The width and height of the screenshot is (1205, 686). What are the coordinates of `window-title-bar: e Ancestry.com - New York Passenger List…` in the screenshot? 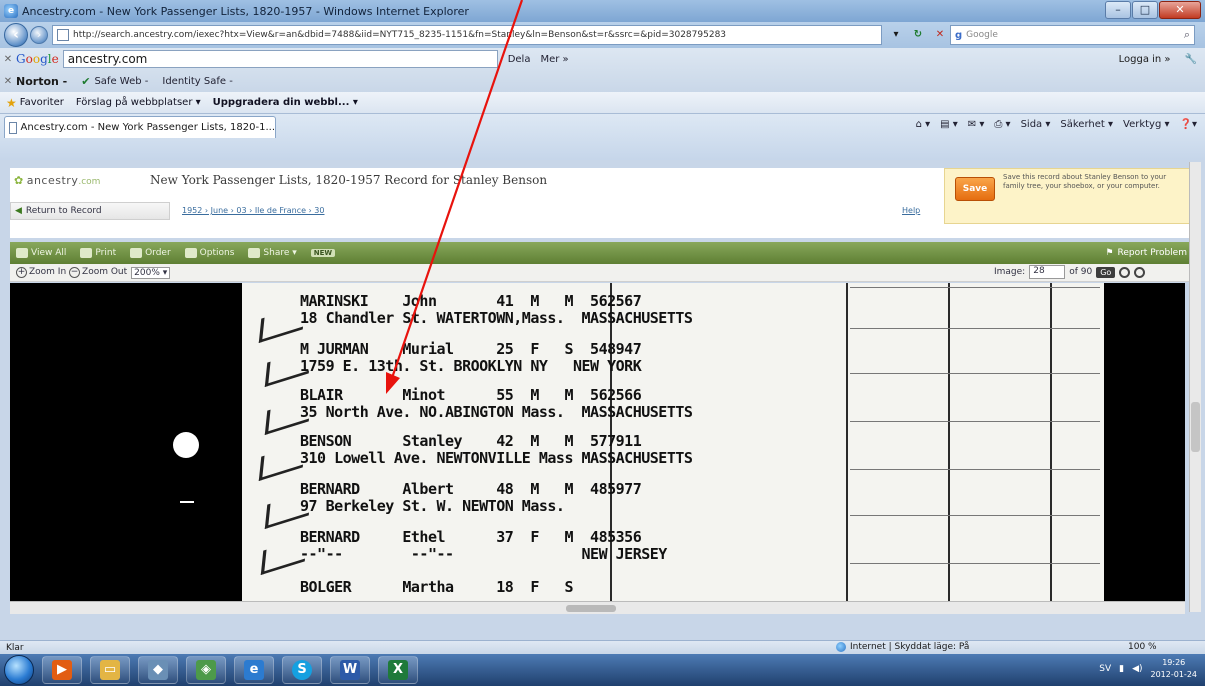 It's located at (602, 11).